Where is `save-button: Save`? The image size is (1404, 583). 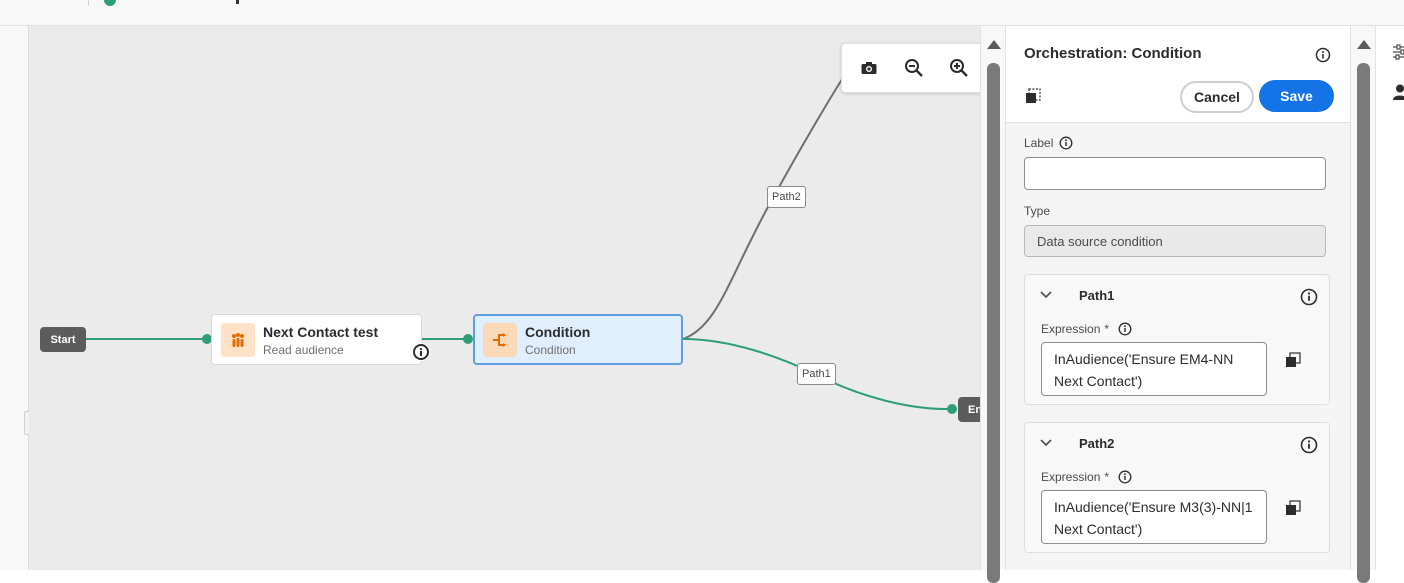 save-button: Save is located at coordinates (1296, 96).